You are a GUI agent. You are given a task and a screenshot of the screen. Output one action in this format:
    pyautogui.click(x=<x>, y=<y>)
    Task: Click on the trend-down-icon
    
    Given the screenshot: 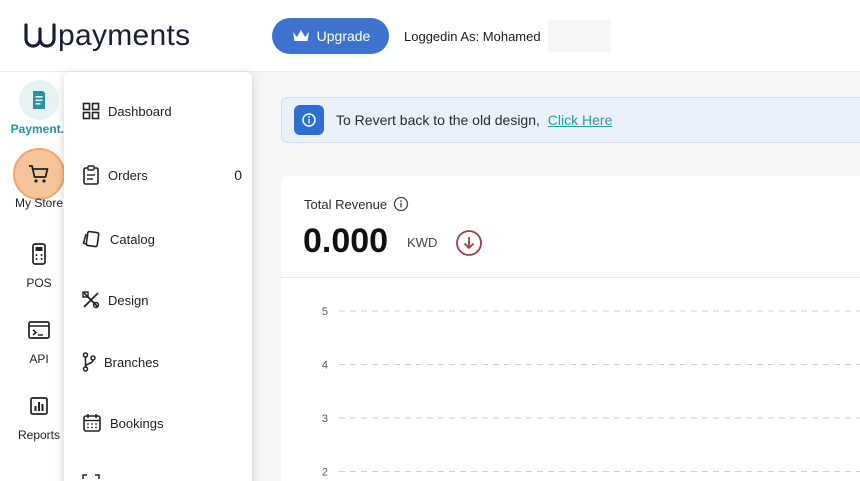 What is the action you would take?
    pyautogui.click(x=469, y=243)
    